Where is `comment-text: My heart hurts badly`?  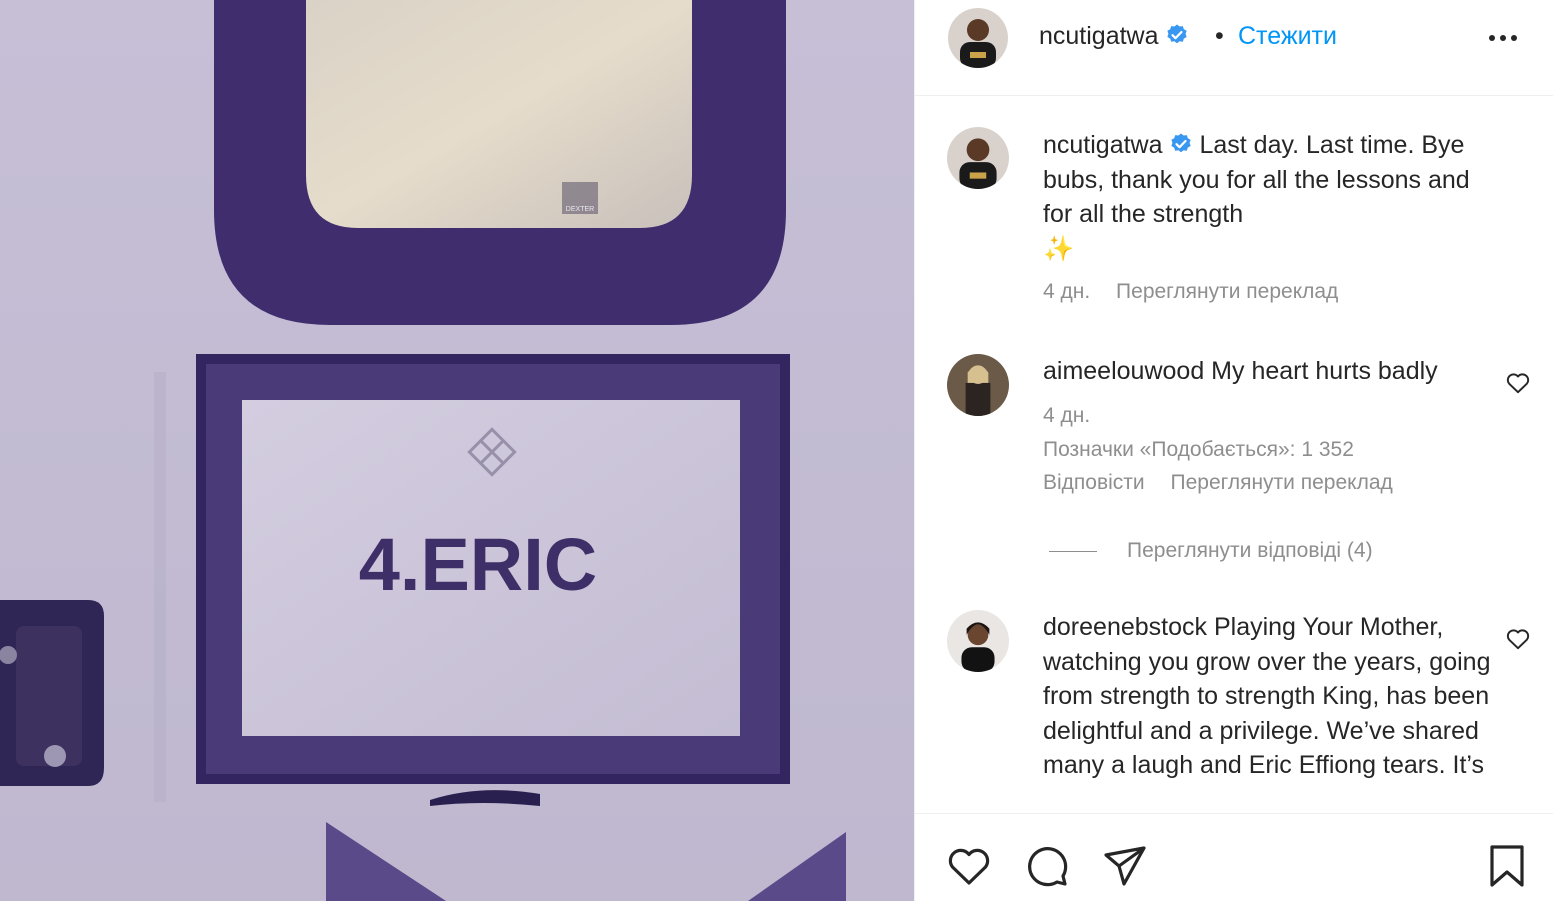
comment-text: My heart hurts badly is located at coordinates (1324, 371).